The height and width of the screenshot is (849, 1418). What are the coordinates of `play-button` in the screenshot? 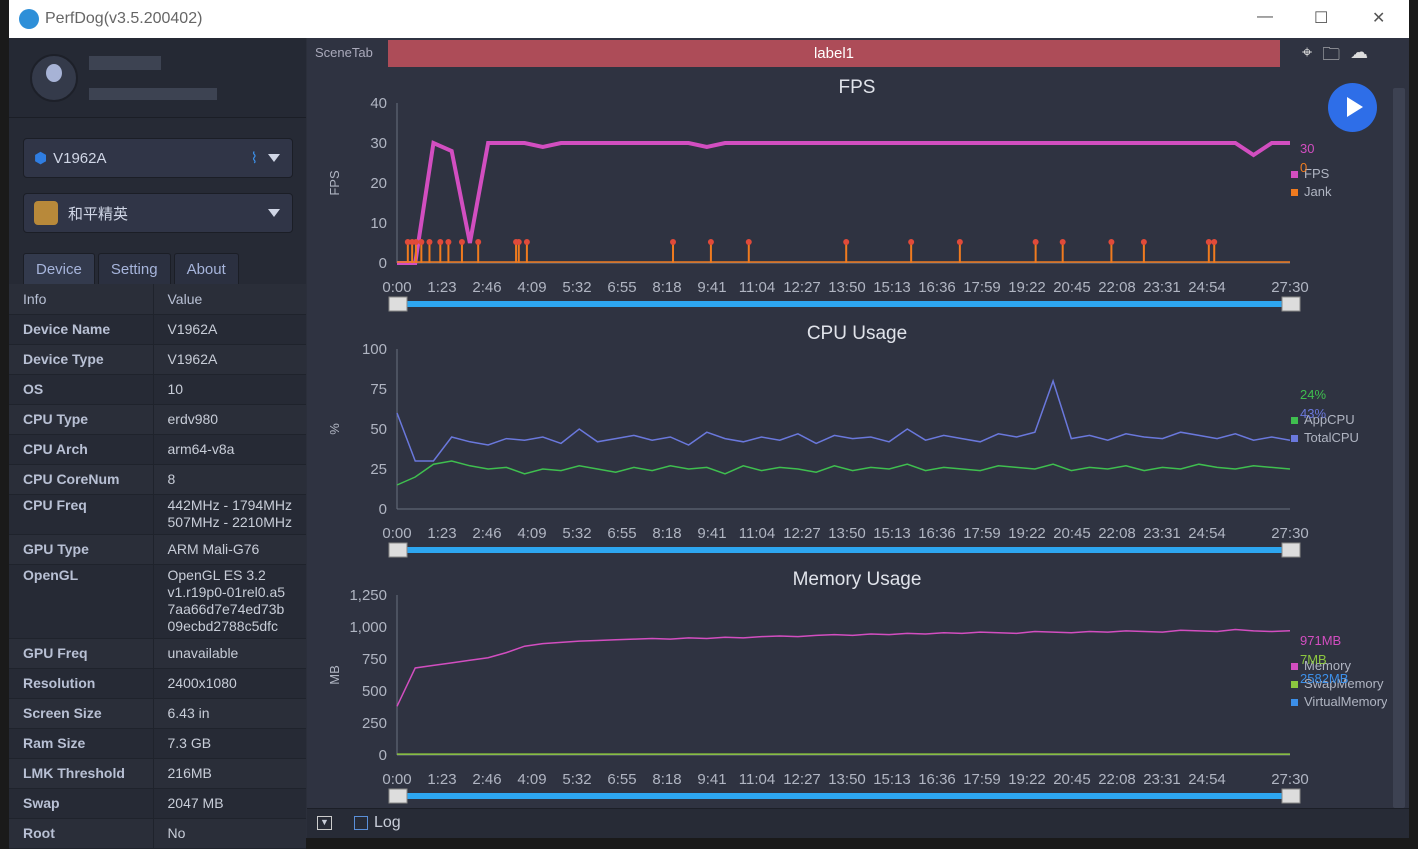 It's located at (1352, 107).